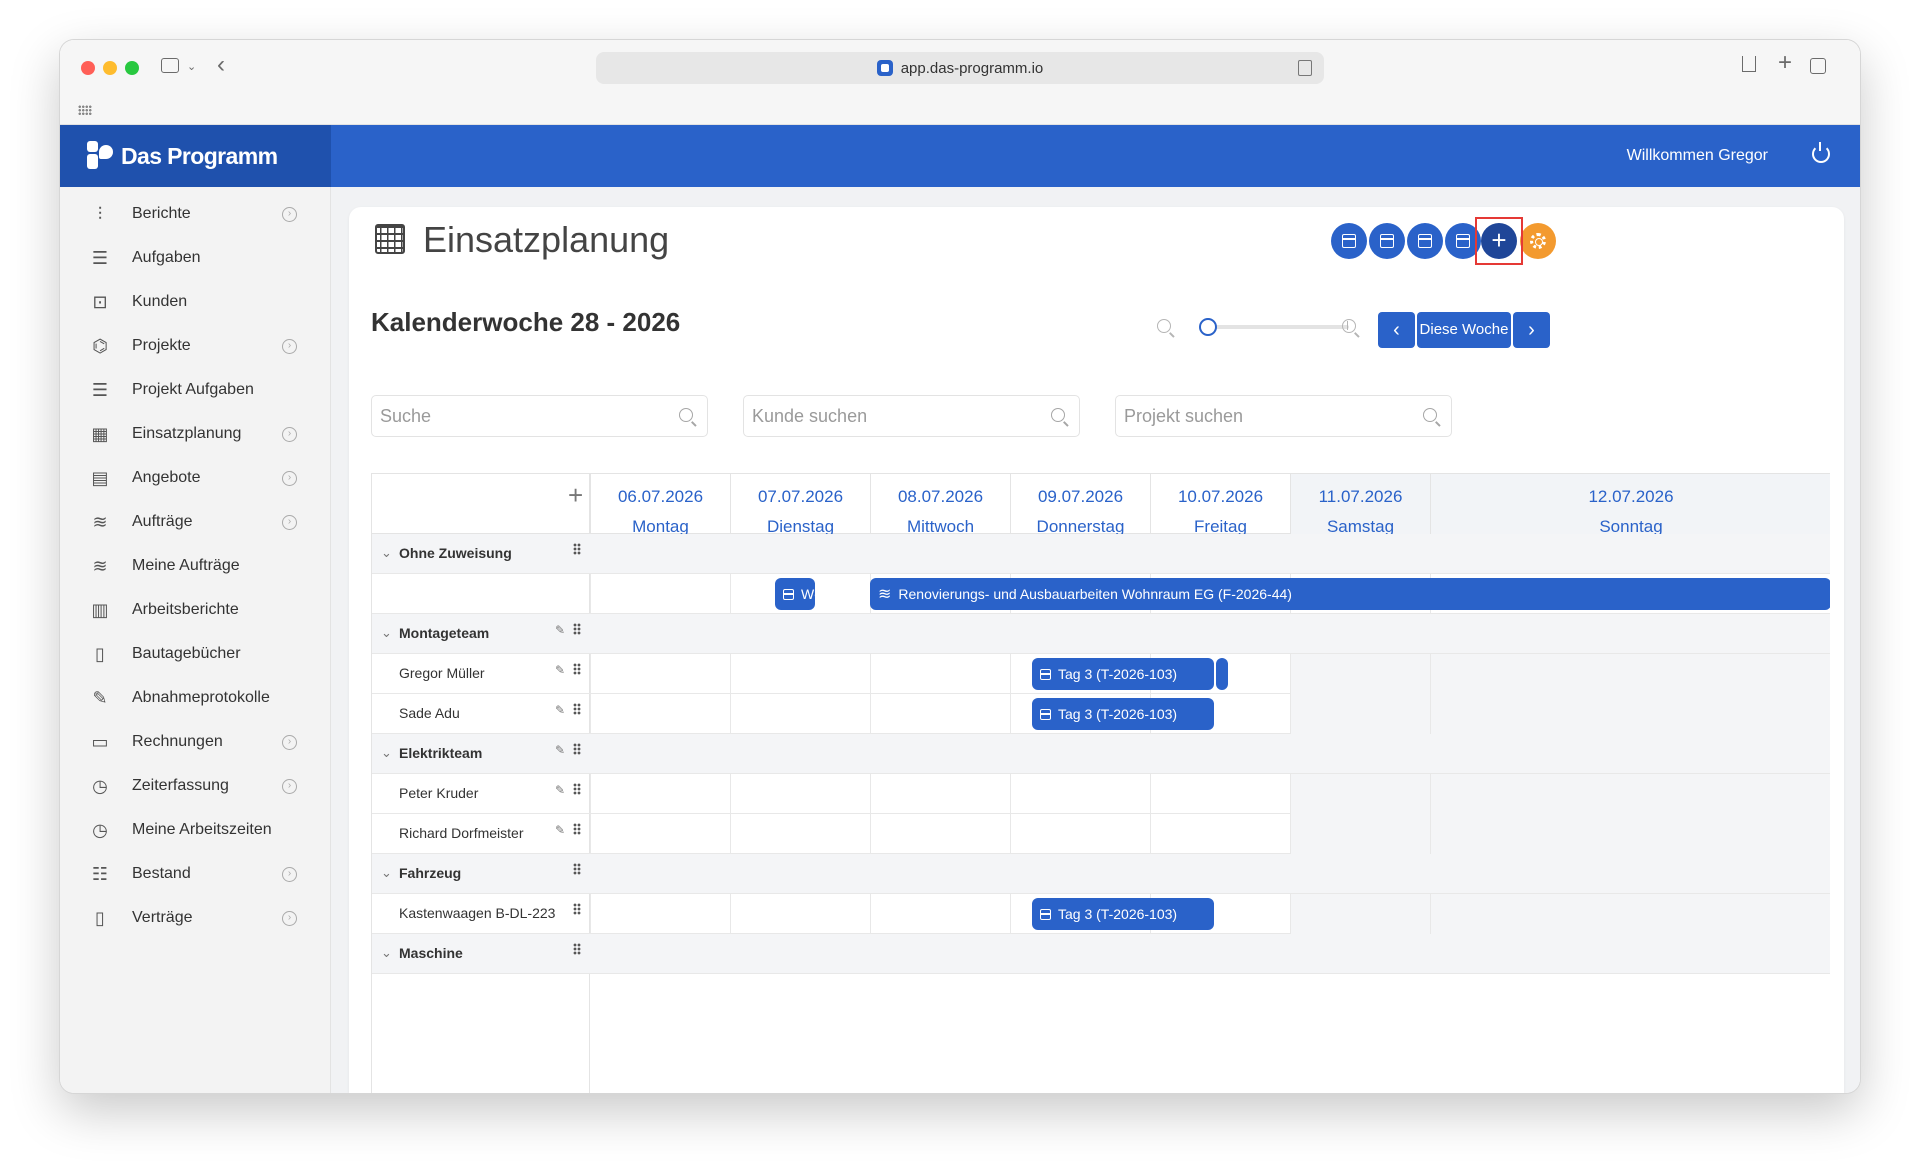 This screenshot has width=1920, height=1172. Describe the element at coordinates (575, 495) in the screenshot. I see `add-resource-button: +` at that location.